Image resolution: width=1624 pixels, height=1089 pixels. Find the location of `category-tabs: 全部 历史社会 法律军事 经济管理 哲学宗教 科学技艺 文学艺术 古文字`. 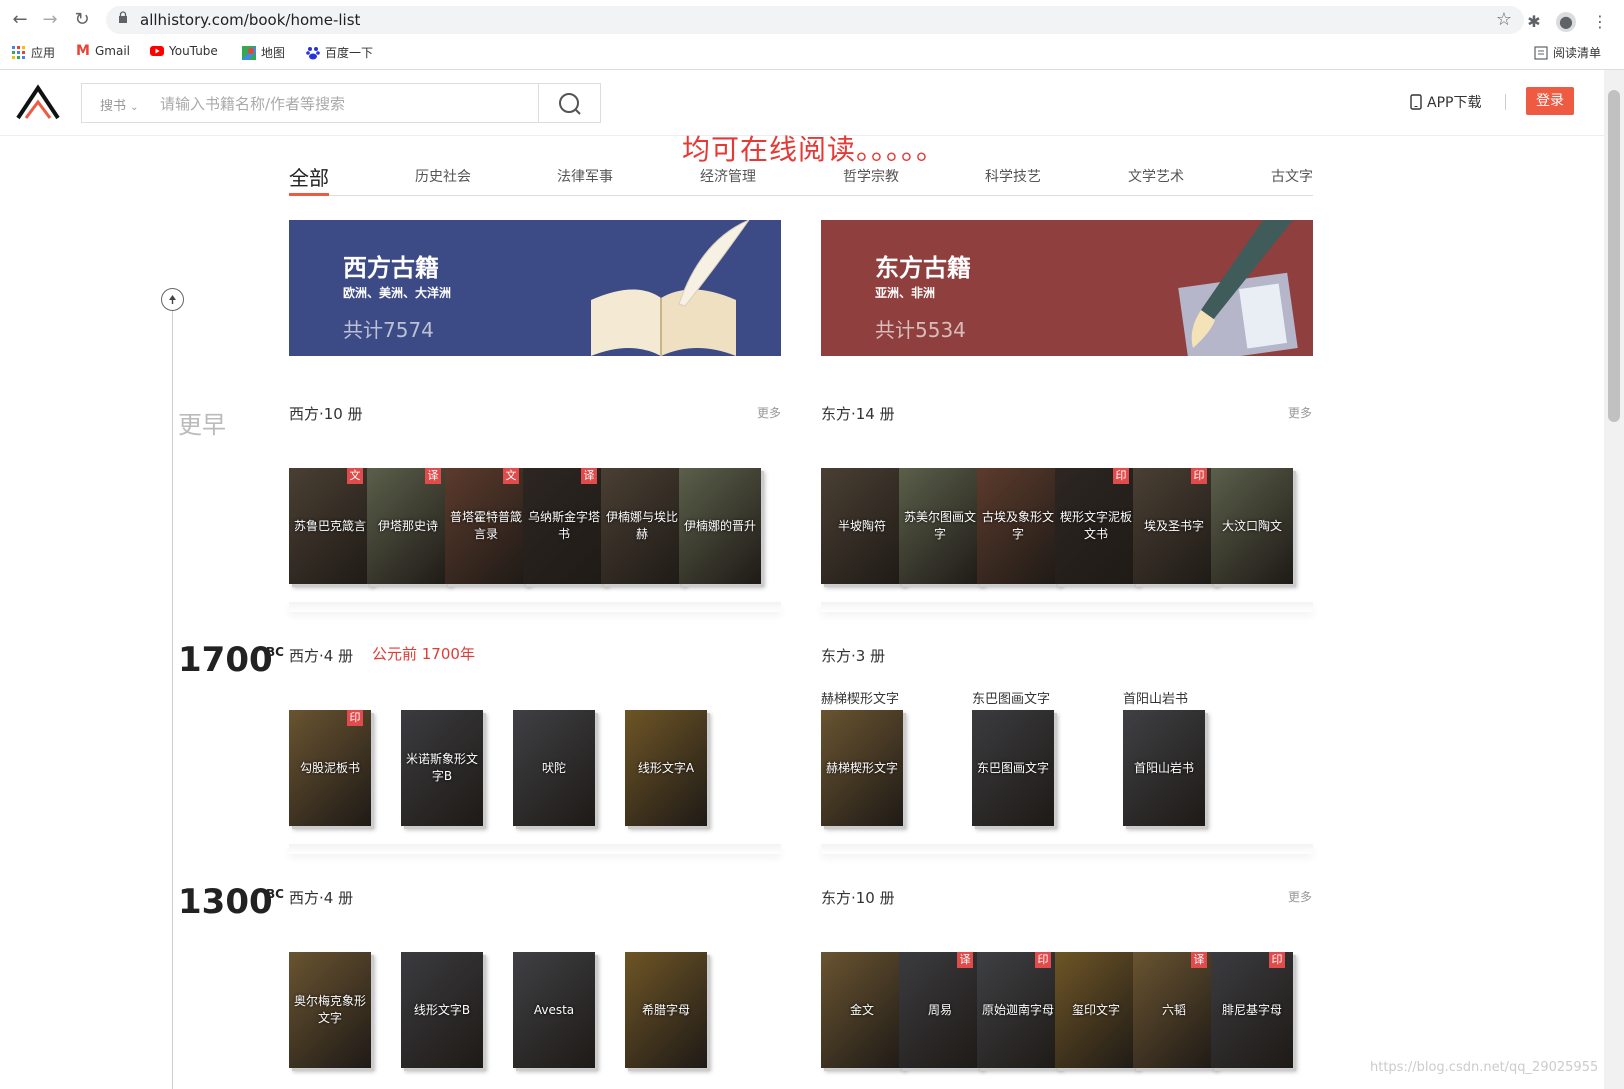

category-tabs: 全部 历史社会 法律军事 经济管理 哲学宗教 科学技艺 文学艺术 古文字 is located at coordinates (801, 179).